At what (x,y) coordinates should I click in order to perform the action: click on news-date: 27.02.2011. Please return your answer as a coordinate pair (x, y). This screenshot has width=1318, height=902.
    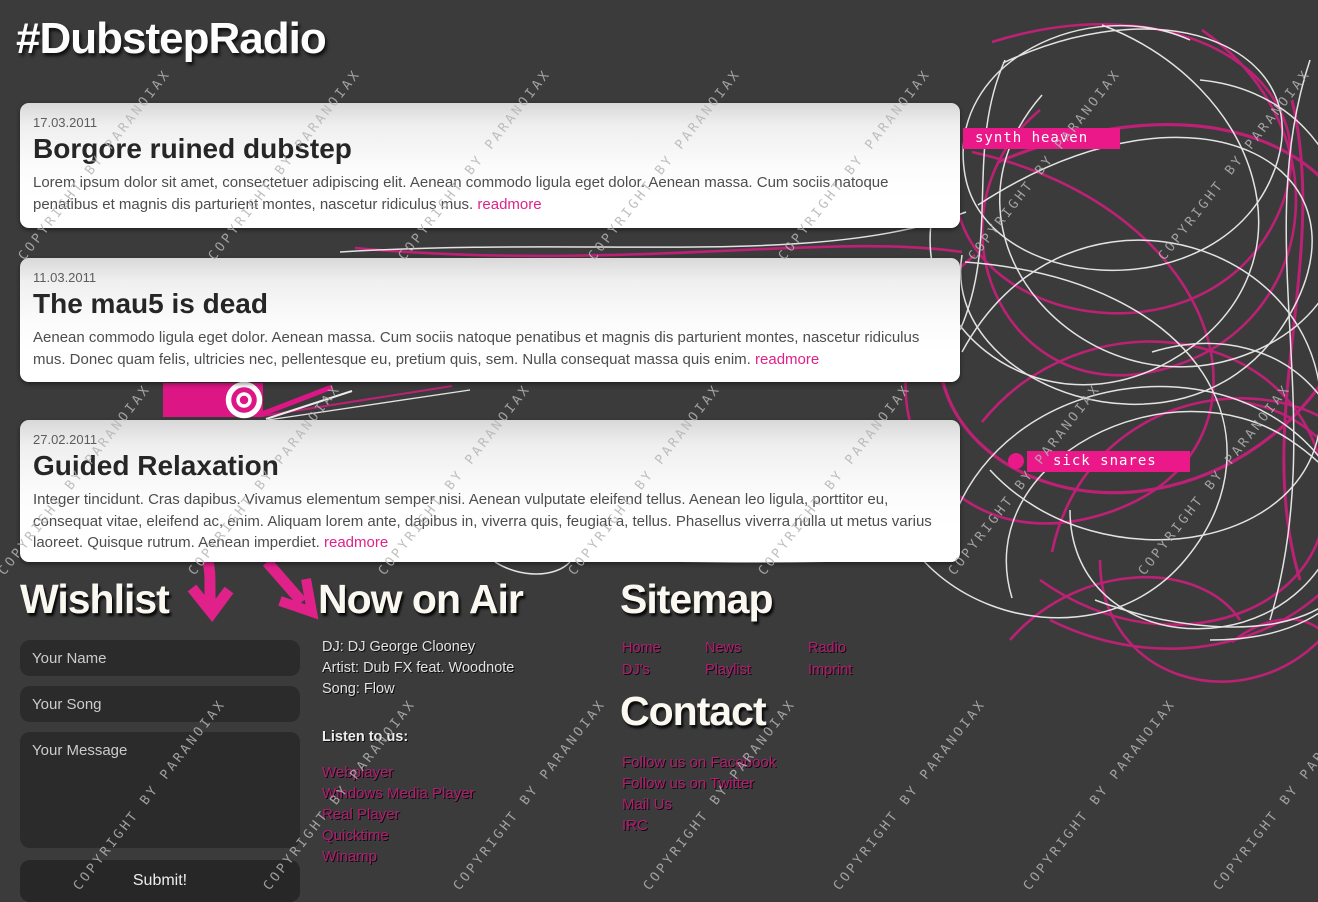
    Looking at the image, I should click on (65, 439).